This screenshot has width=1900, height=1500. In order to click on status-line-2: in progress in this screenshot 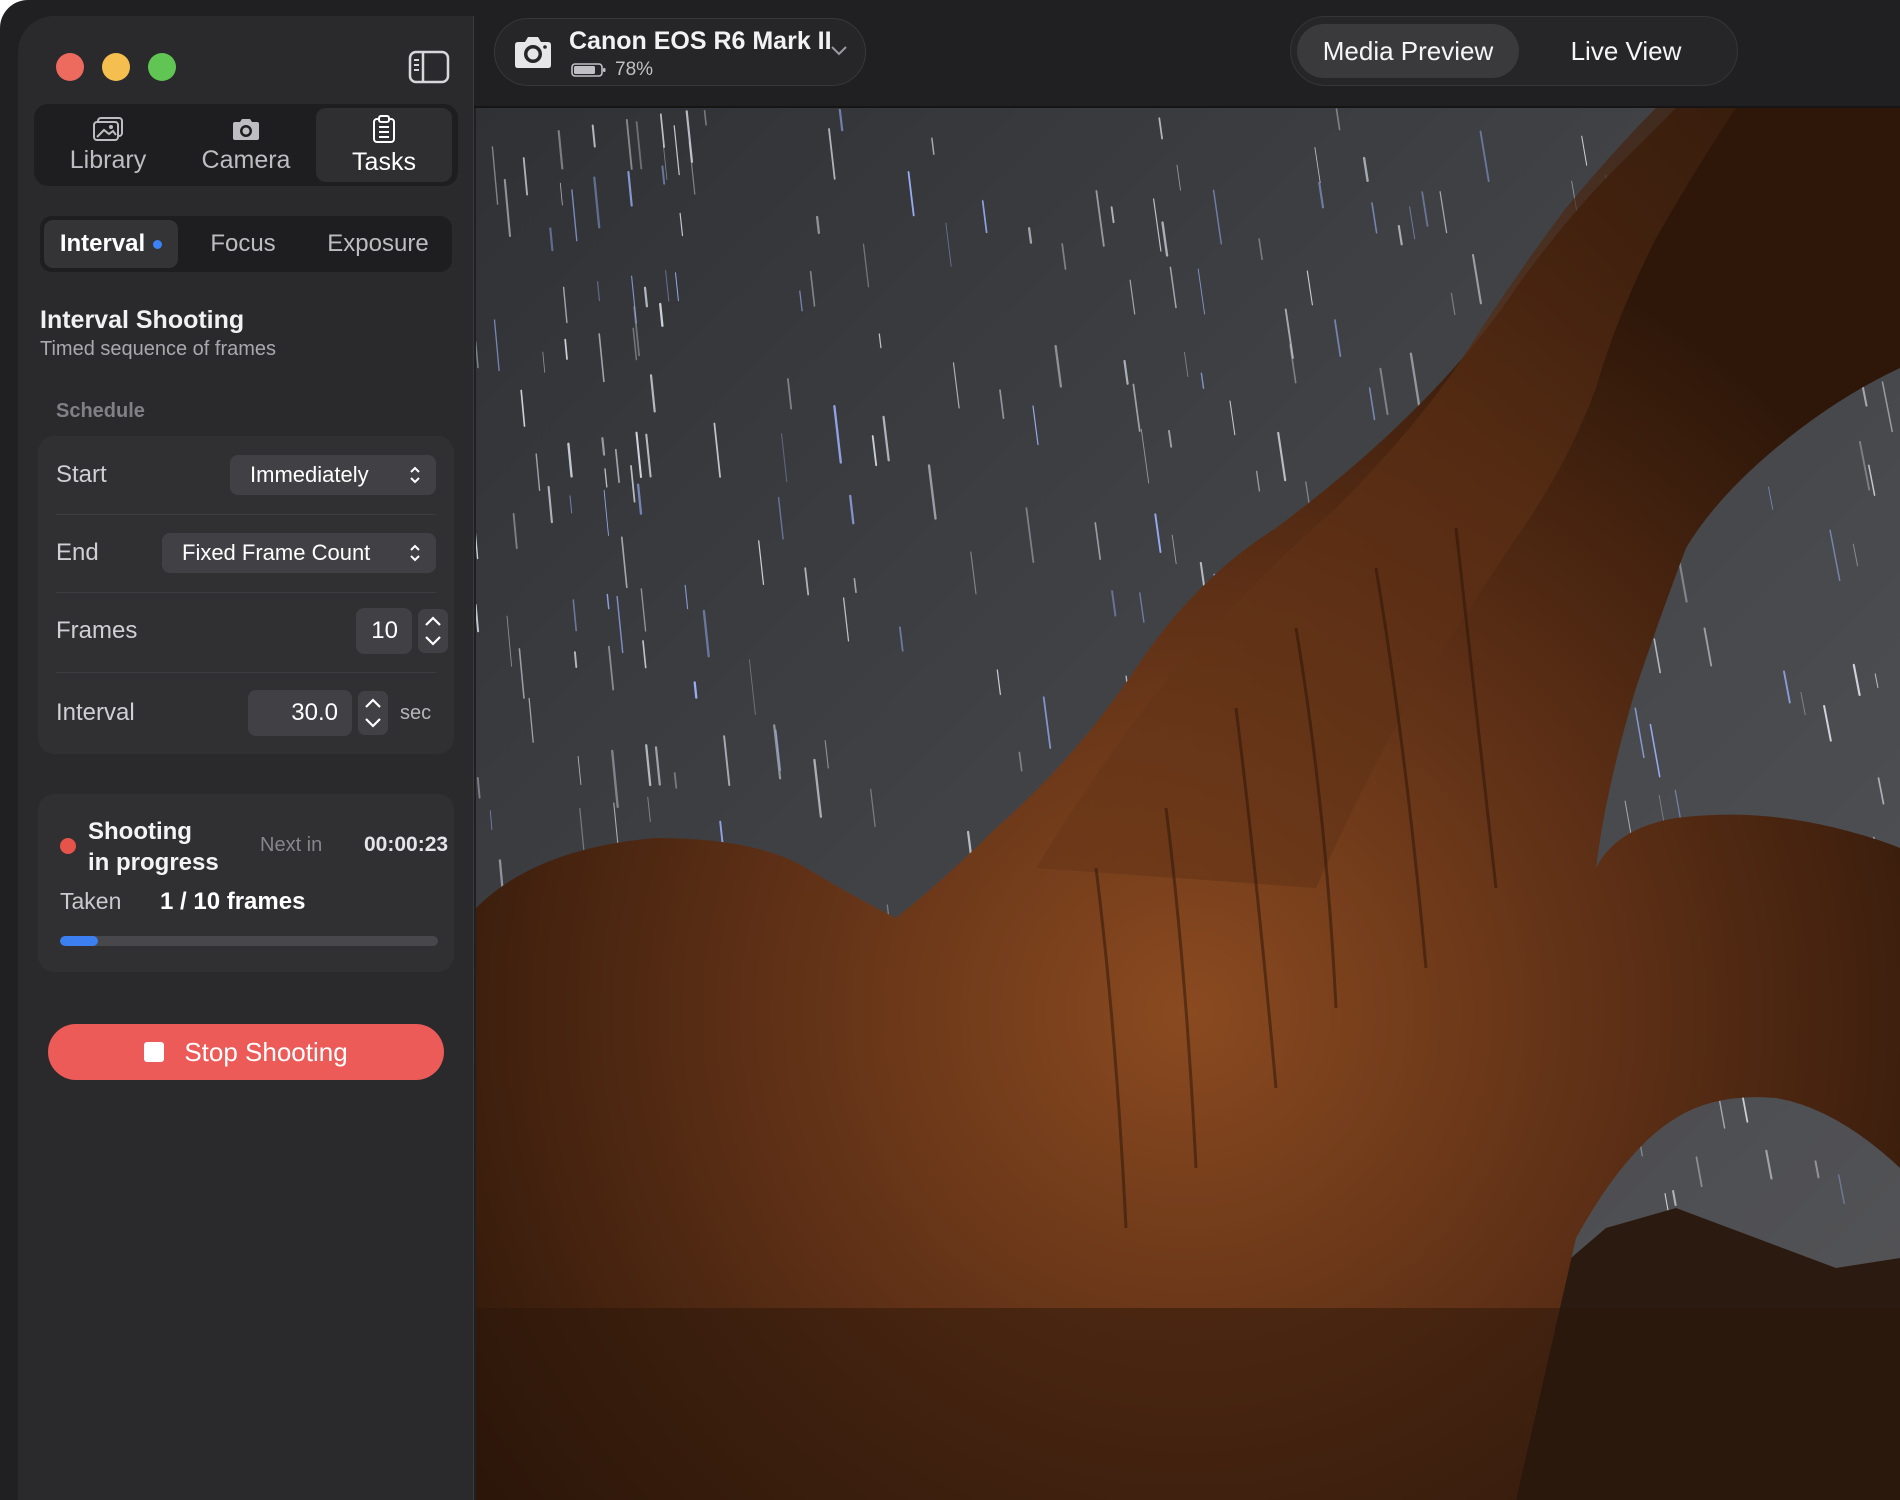, I will do `click(153, 862)`.